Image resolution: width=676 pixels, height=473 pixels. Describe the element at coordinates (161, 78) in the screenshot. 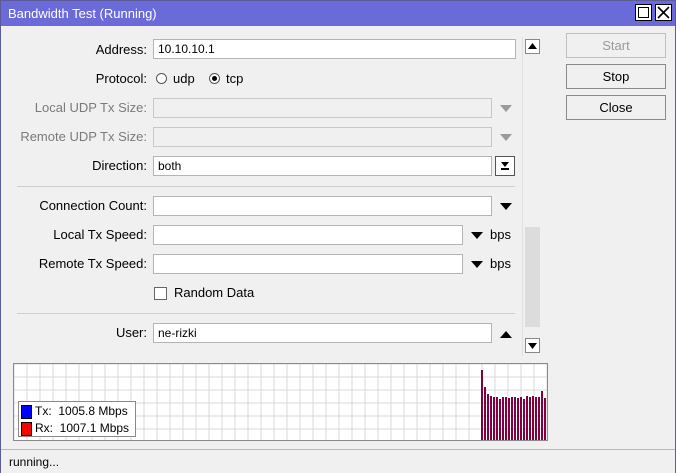

I see `protocol-udp-radio` at that location.